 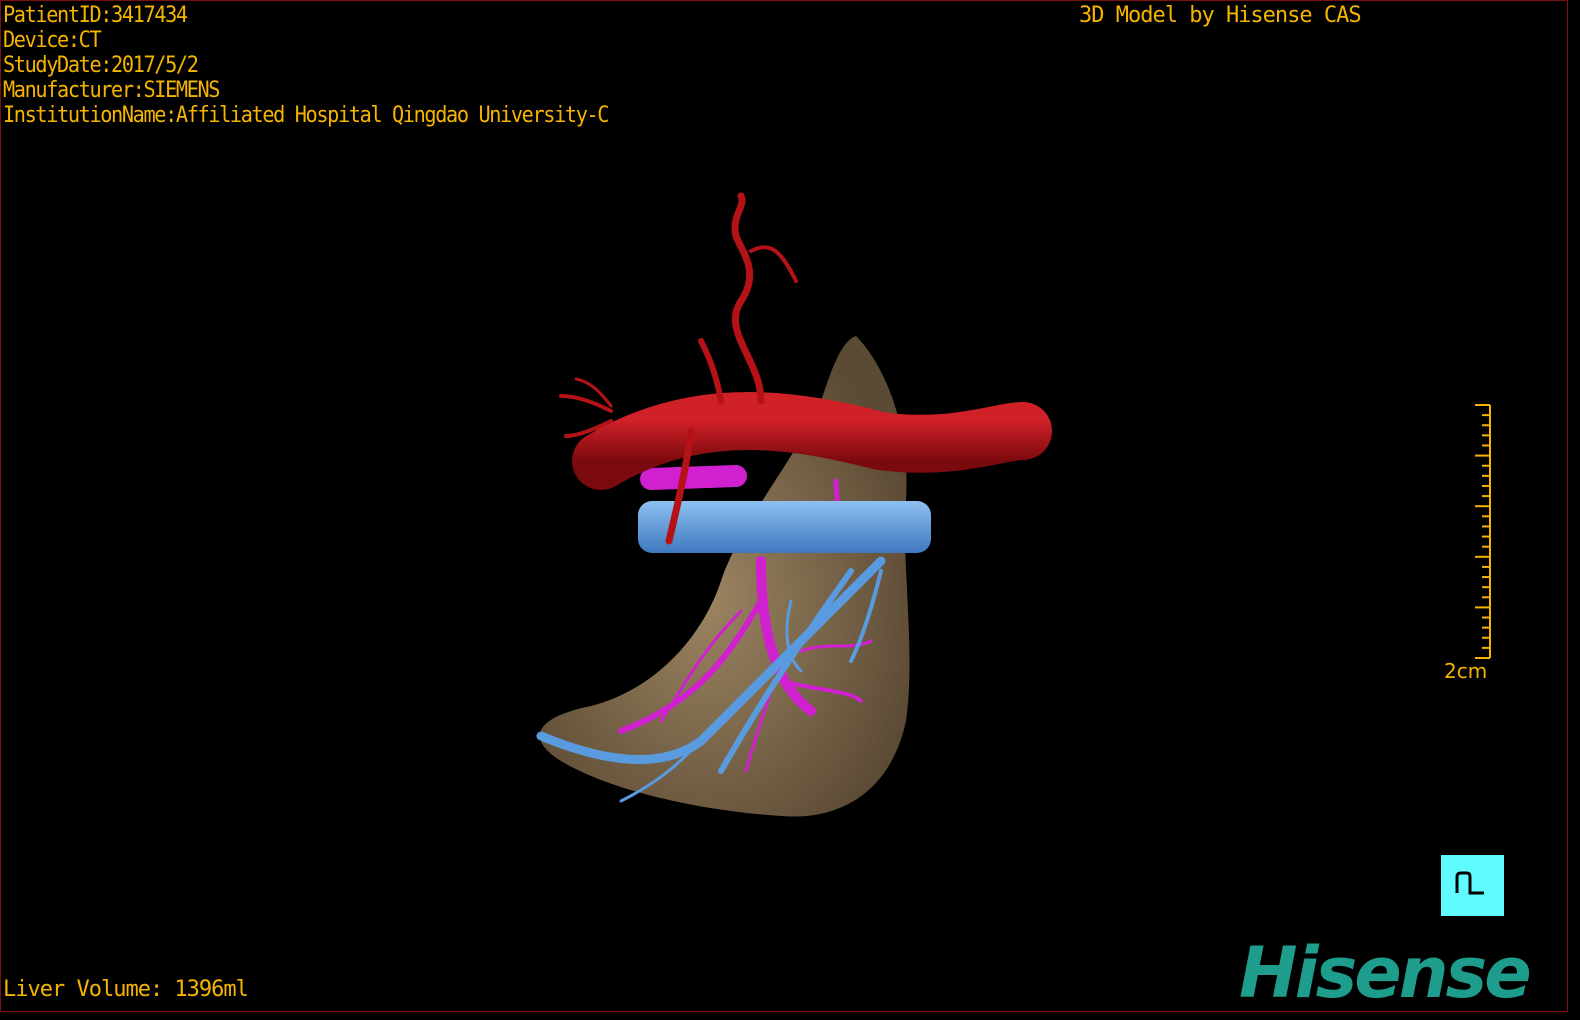 I want to click on liver-volume: Liver Volume: 1396ml, so click(x=126, y=989).